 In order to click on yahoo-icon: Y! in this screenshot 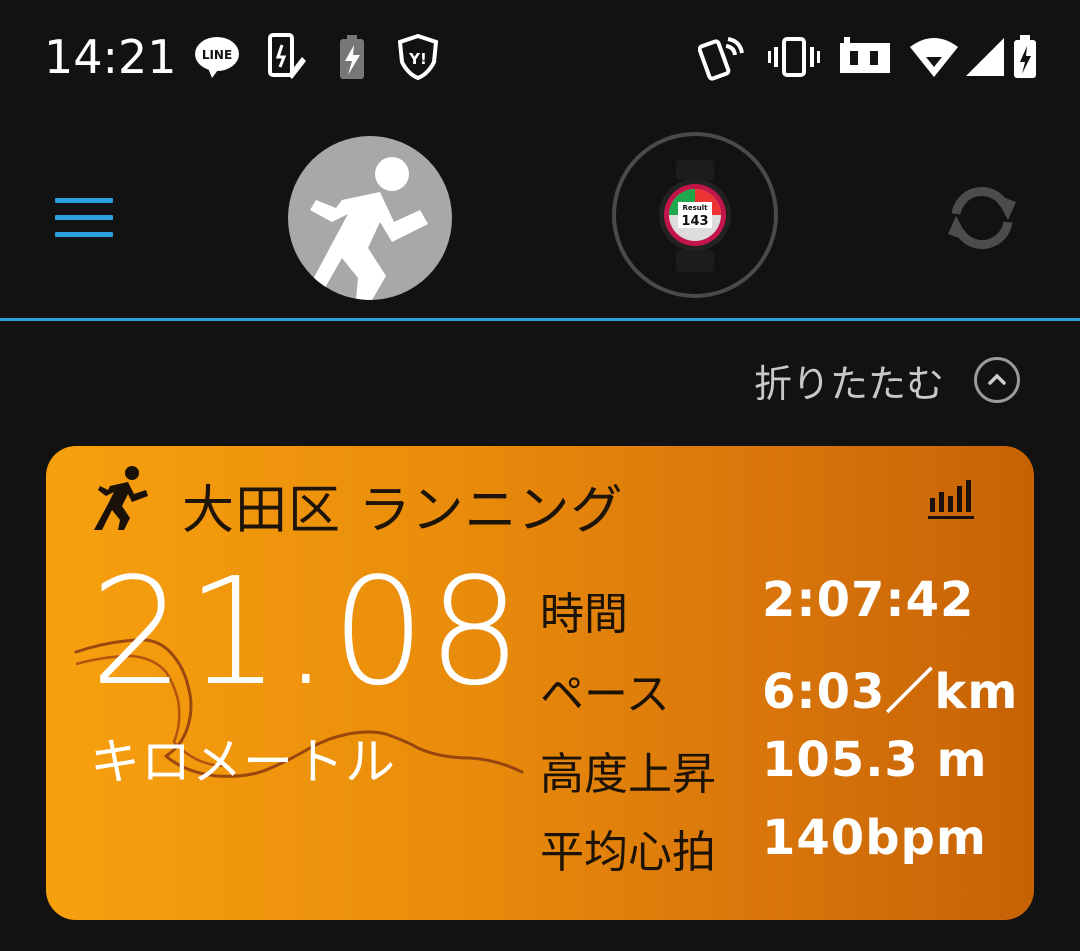, I will do `click(418, 57)`.